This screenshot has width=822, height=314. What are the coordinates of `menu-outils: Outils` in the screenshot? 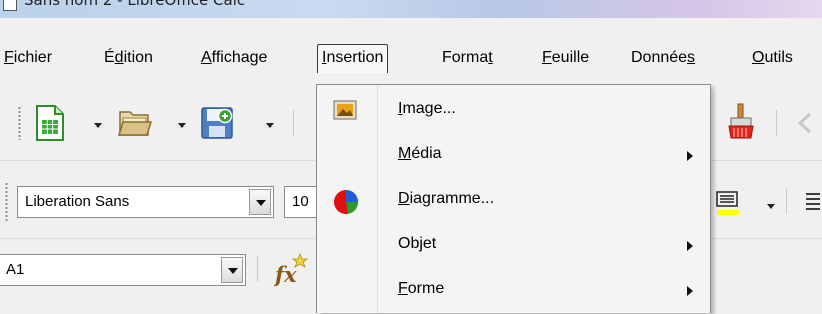 It's located at (772, 58).